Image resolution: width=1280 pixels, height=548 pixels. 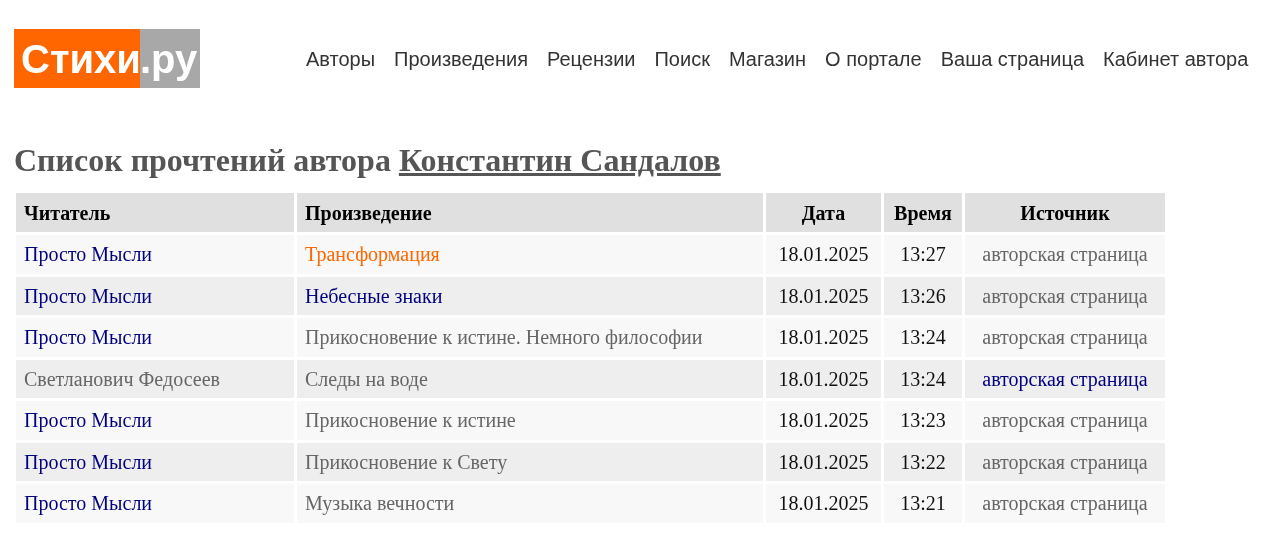 I want to click on nav-link: Авторы, so click(x=341, y=58).